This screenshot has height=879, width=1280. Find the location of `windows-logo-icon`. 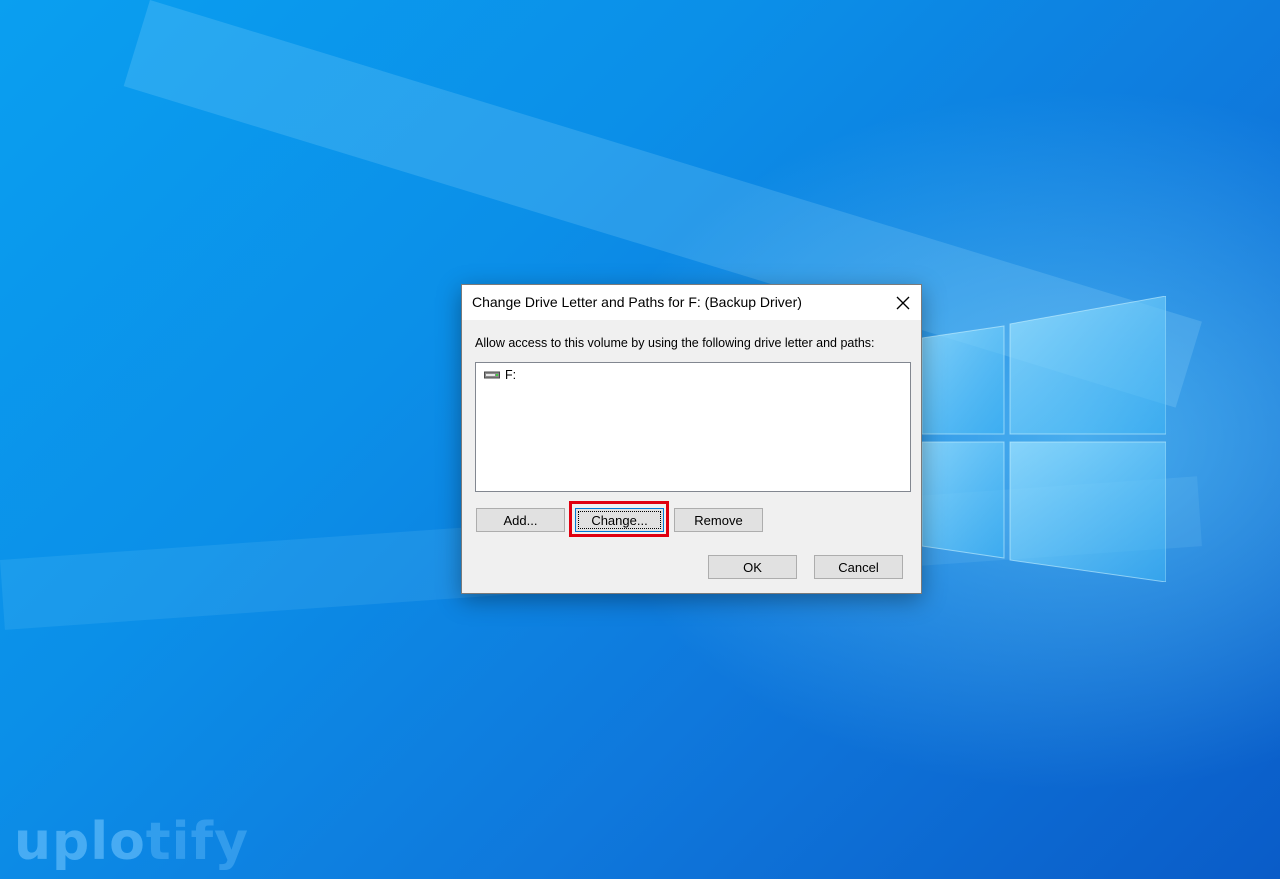

windows-logo-icon is located at coordinates (1044, 439).